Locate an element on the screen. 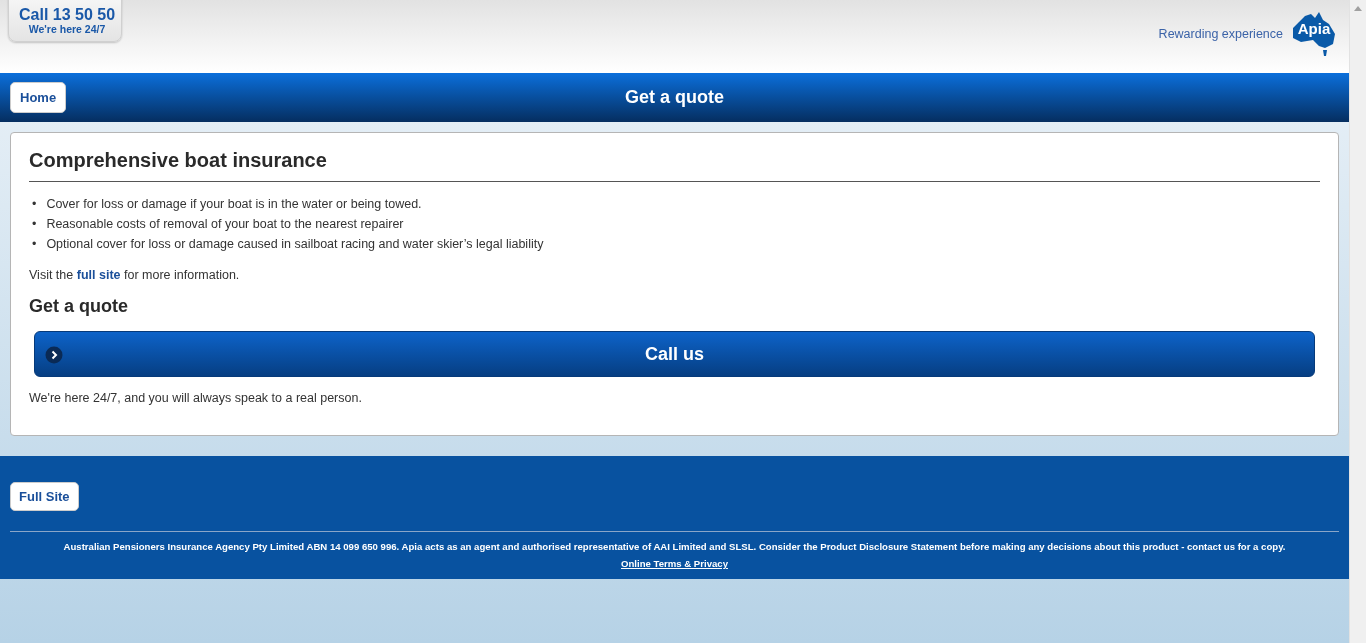 The height and width of the screenshot is (643, 1366). page-title: Get a quote is located at coordinates (674, 97).